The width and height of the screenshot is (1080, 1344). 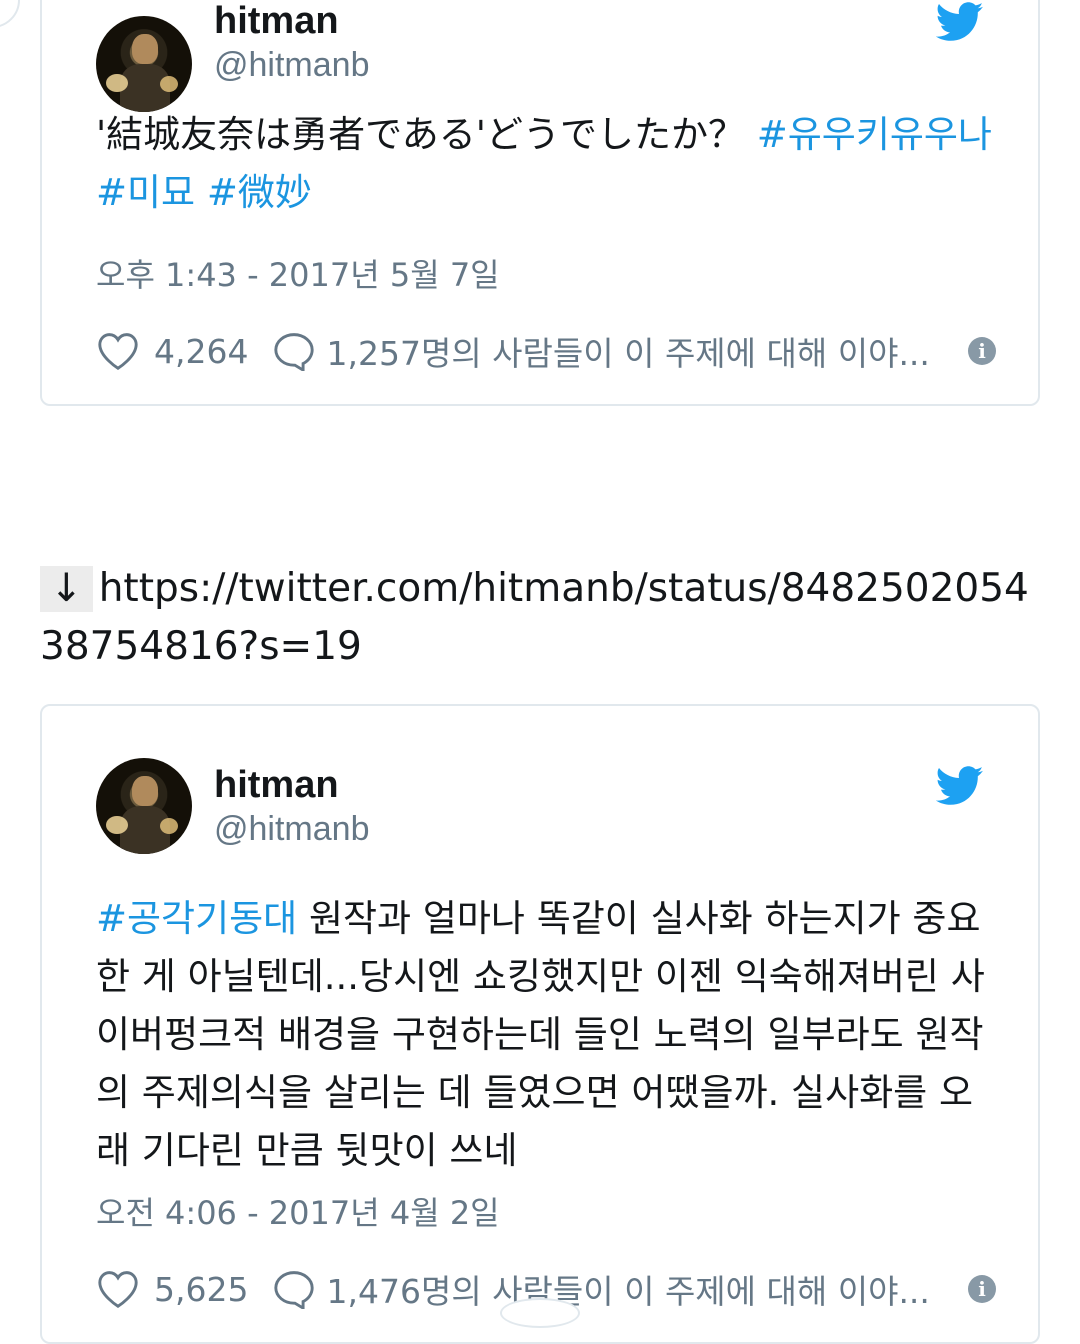 What do you see at coordinates (196, 918) in the screenshot?
I see `hashtag-link: #공각기동대` at bounding box center [196, 918].